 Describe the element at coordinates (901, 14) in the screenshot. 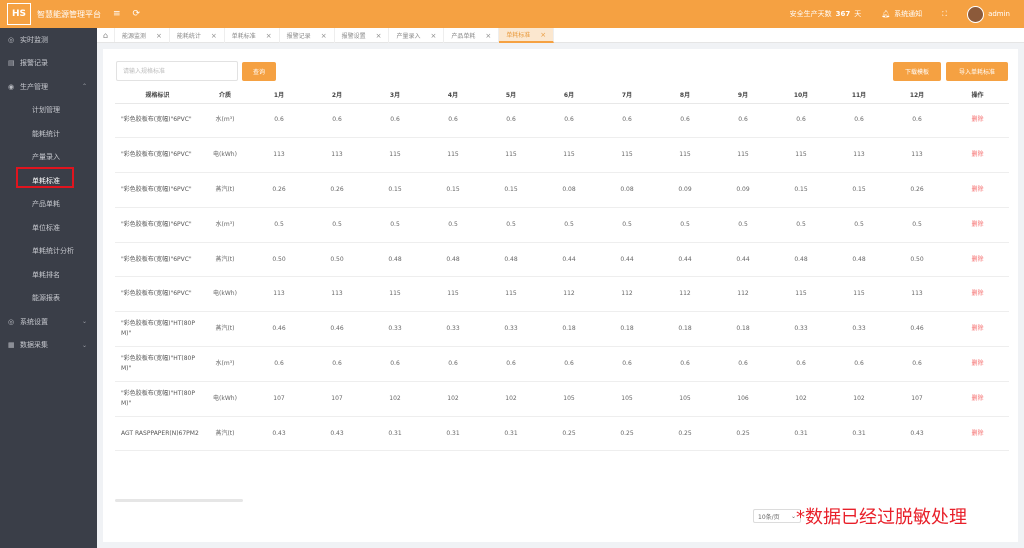

I see `notice-button: 🔔︎ 系统通知` at that location.